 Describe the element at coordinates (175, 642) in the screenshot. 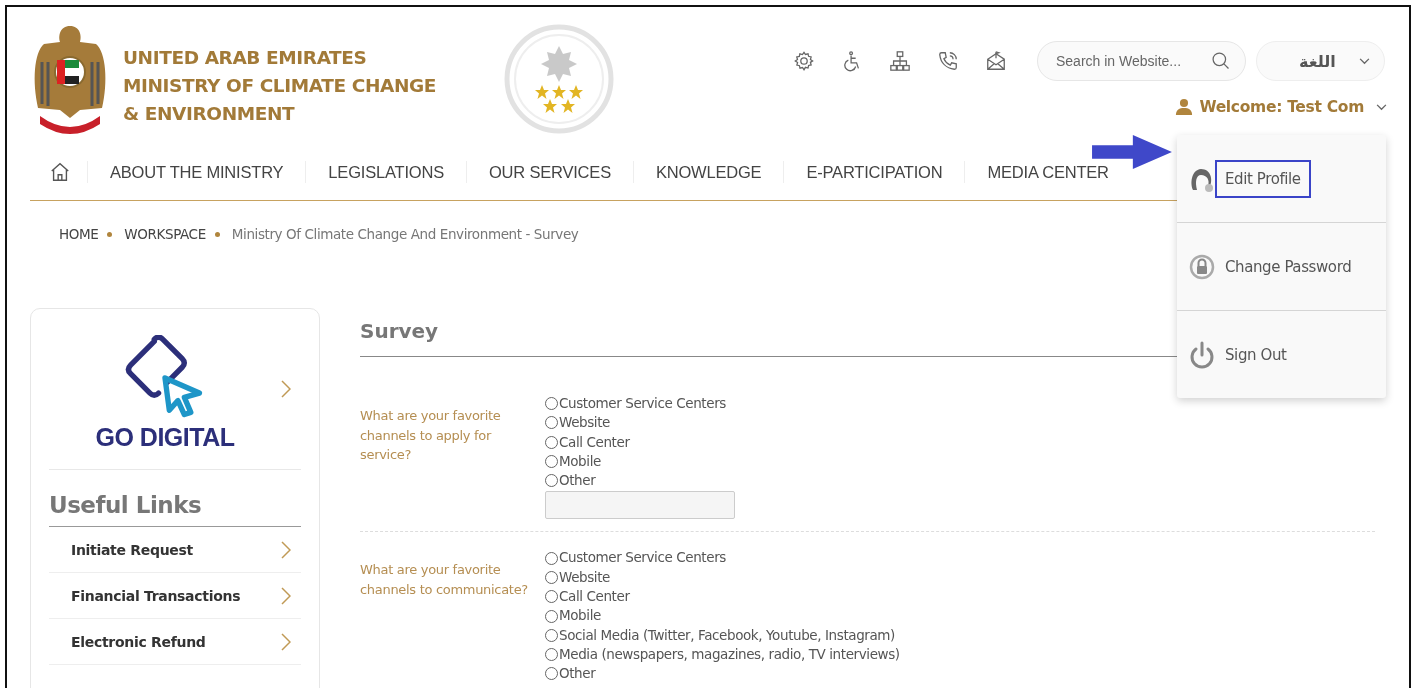

I see `sidebar-link: Electronic Refund` at that location.